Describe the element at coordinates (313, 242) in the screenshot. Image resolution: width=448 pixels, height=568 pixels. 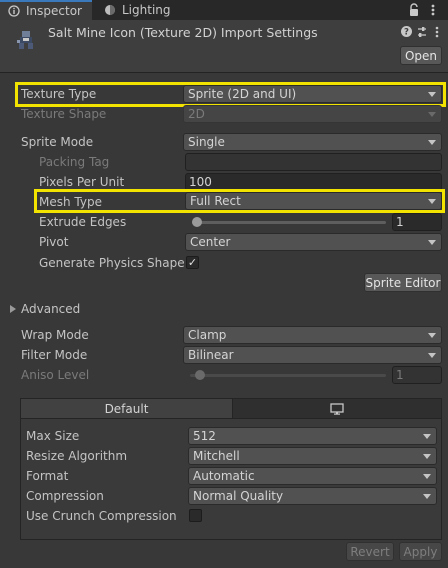
I see `pivot-dropdown: Center` at that location.